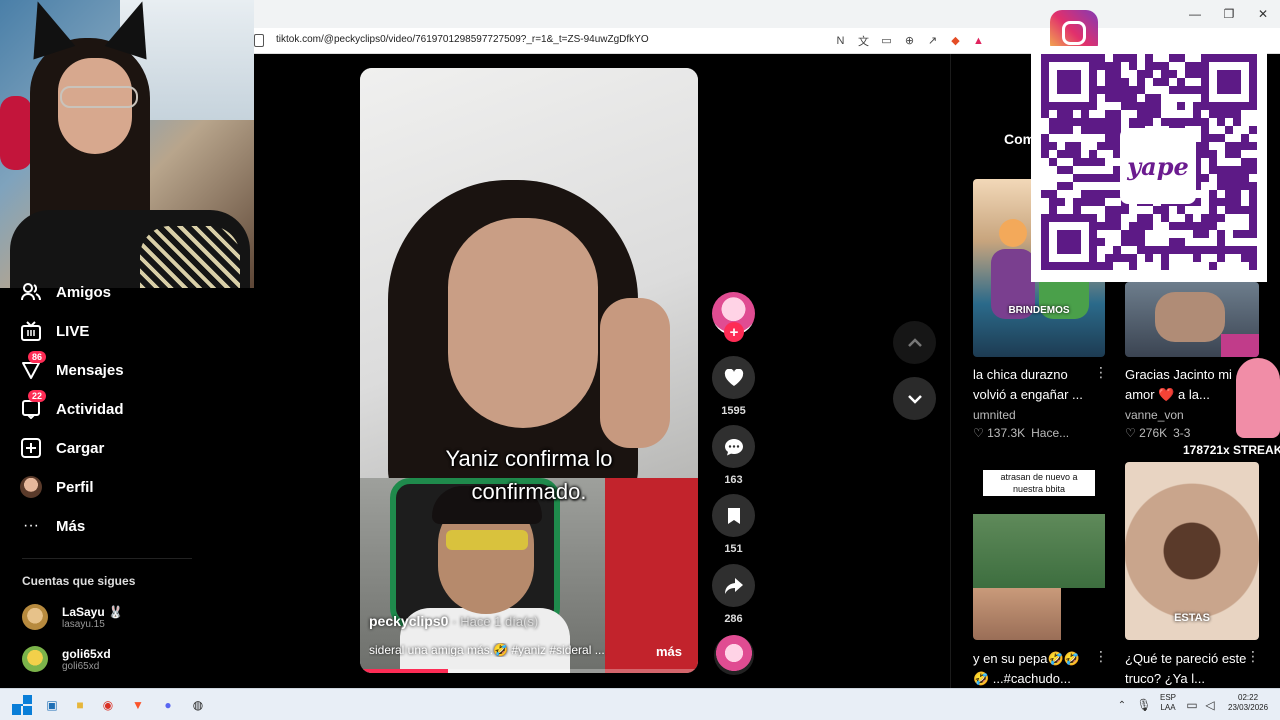 This screenshot has width=1280, height=720. Describe the element at coordinates (107, 558) in the screenshot. I see `sidebar-divider` at that location.